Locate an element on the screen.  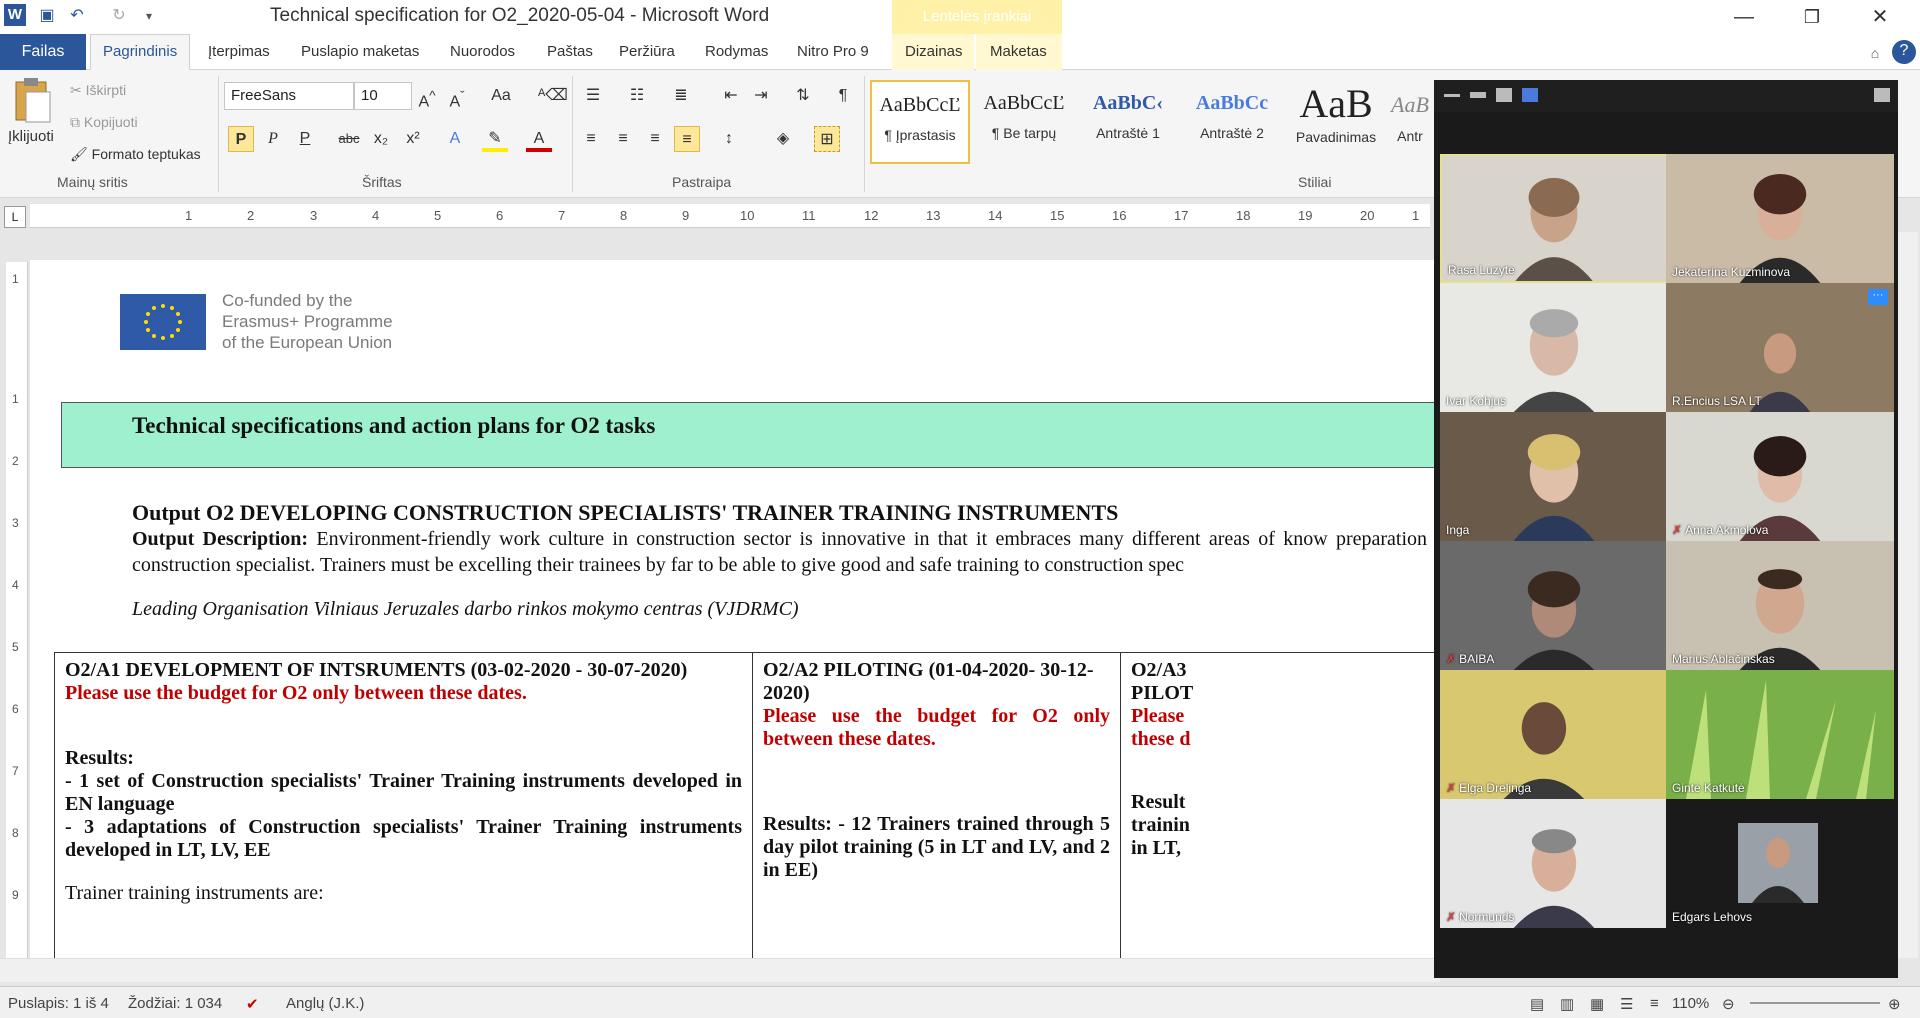
align-right-icon: ≡ is located at coordinates (655, 139).